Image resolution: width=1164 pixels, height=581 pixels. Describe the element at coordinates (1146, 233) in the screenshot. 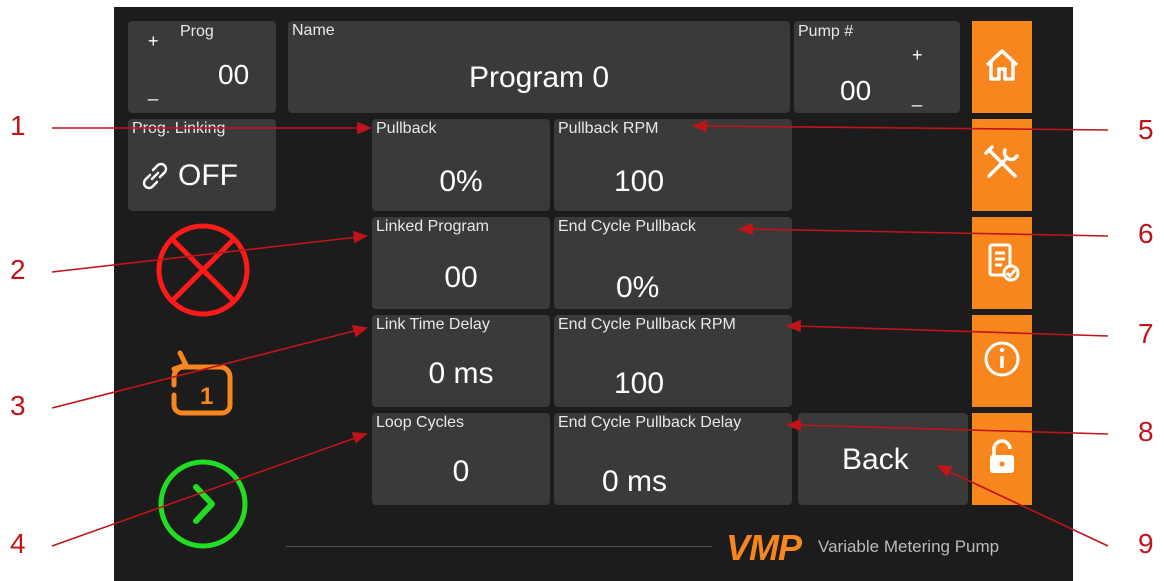

I see `callout-6: 6` at that location.